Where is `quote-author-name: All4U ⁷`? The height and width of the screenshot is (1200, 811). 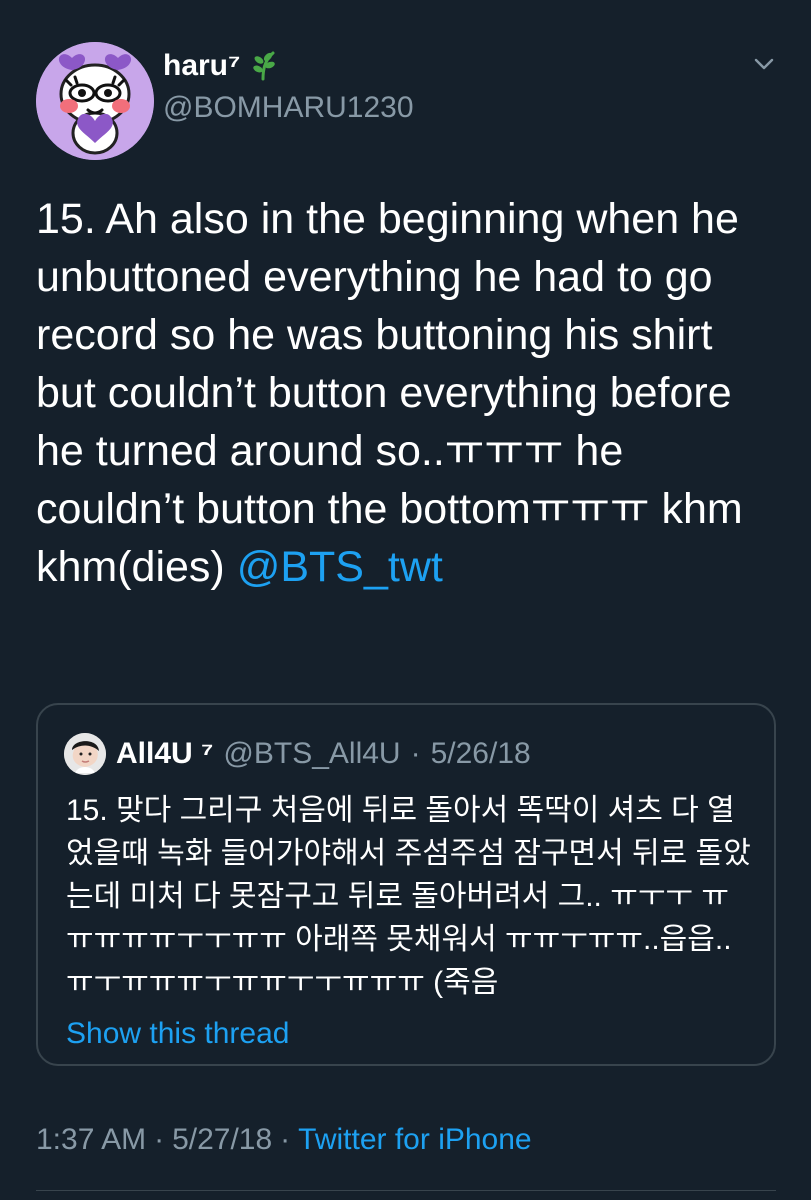 quote-author-name: All4U ⁷ is located at coordinates (164, 754).